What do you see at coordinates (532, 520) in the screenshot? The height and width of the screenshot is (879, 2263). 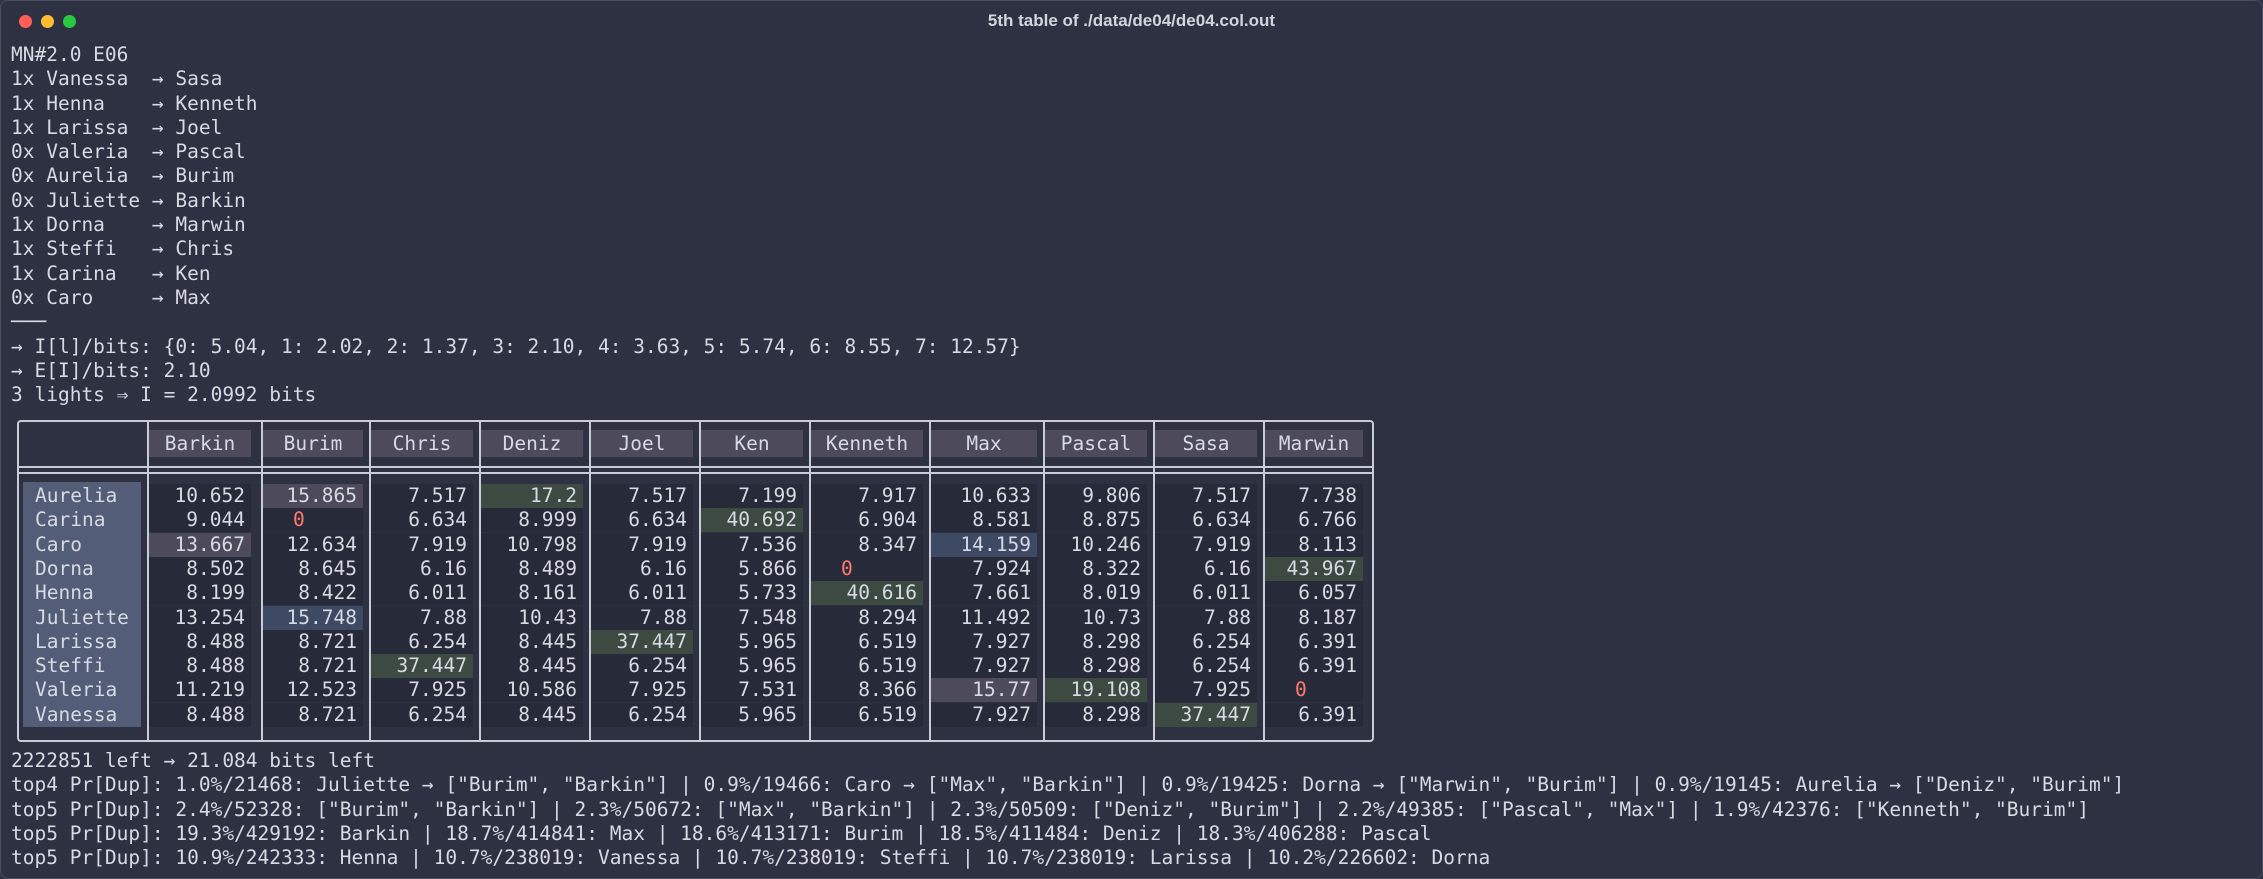 I see `table-cell: 8.999` at bounding box center [532, 520].